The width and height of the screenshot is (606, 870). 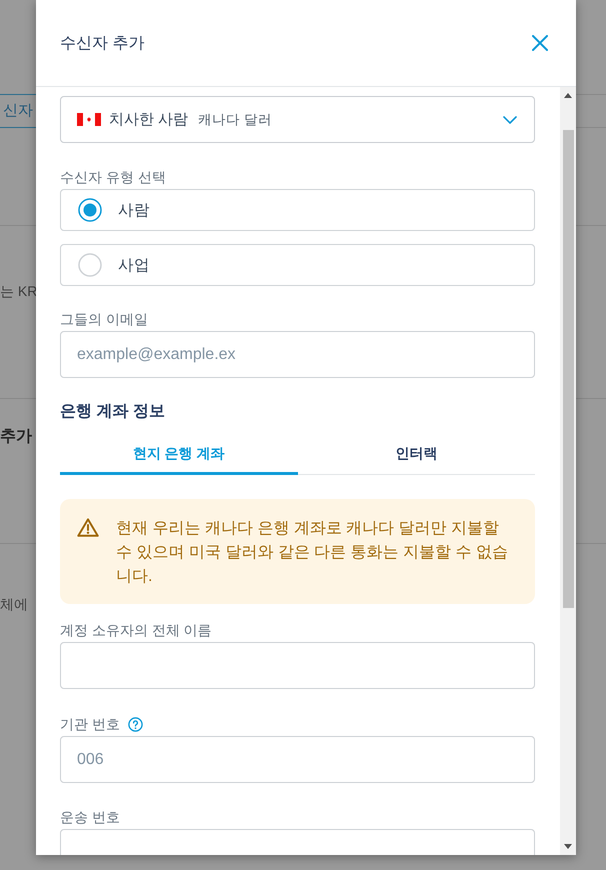 What do you see at coordinates (113, 412) in the screenshot?
I see `section-heading: 은행 계좌 정보` at bounding box center [113, 412].